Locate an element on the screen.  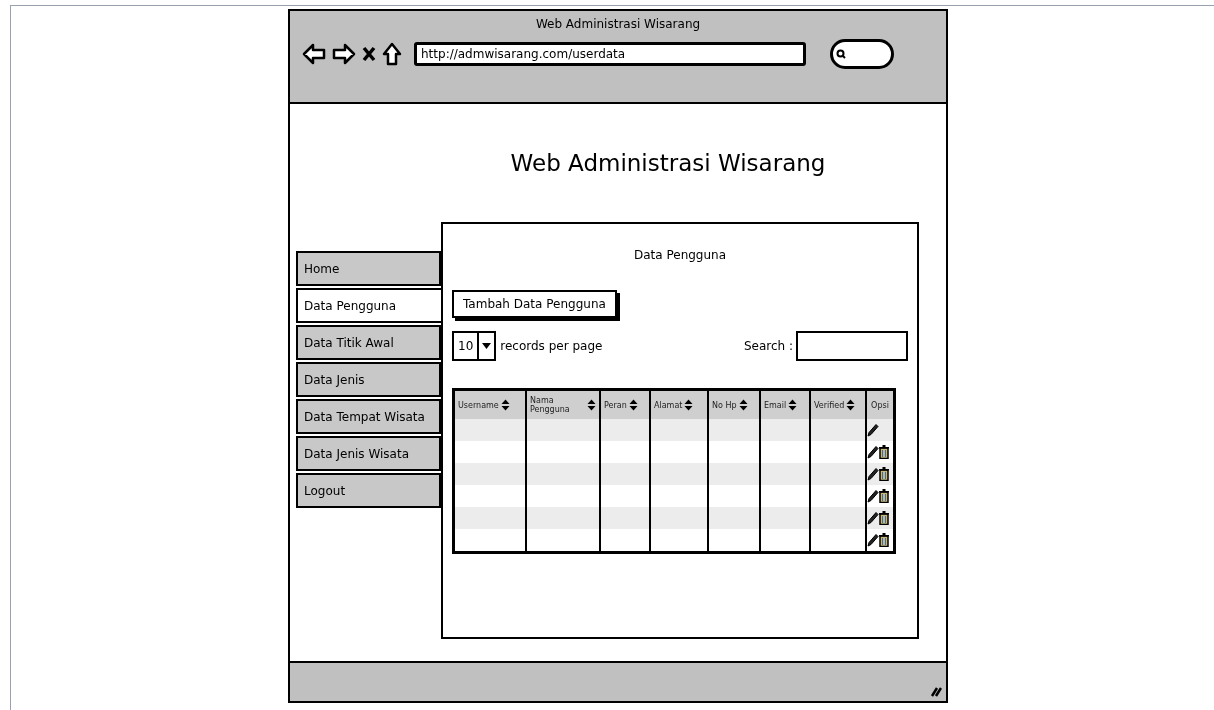
header-cell: Nama Pengguna is located at coordinates (562, 405).